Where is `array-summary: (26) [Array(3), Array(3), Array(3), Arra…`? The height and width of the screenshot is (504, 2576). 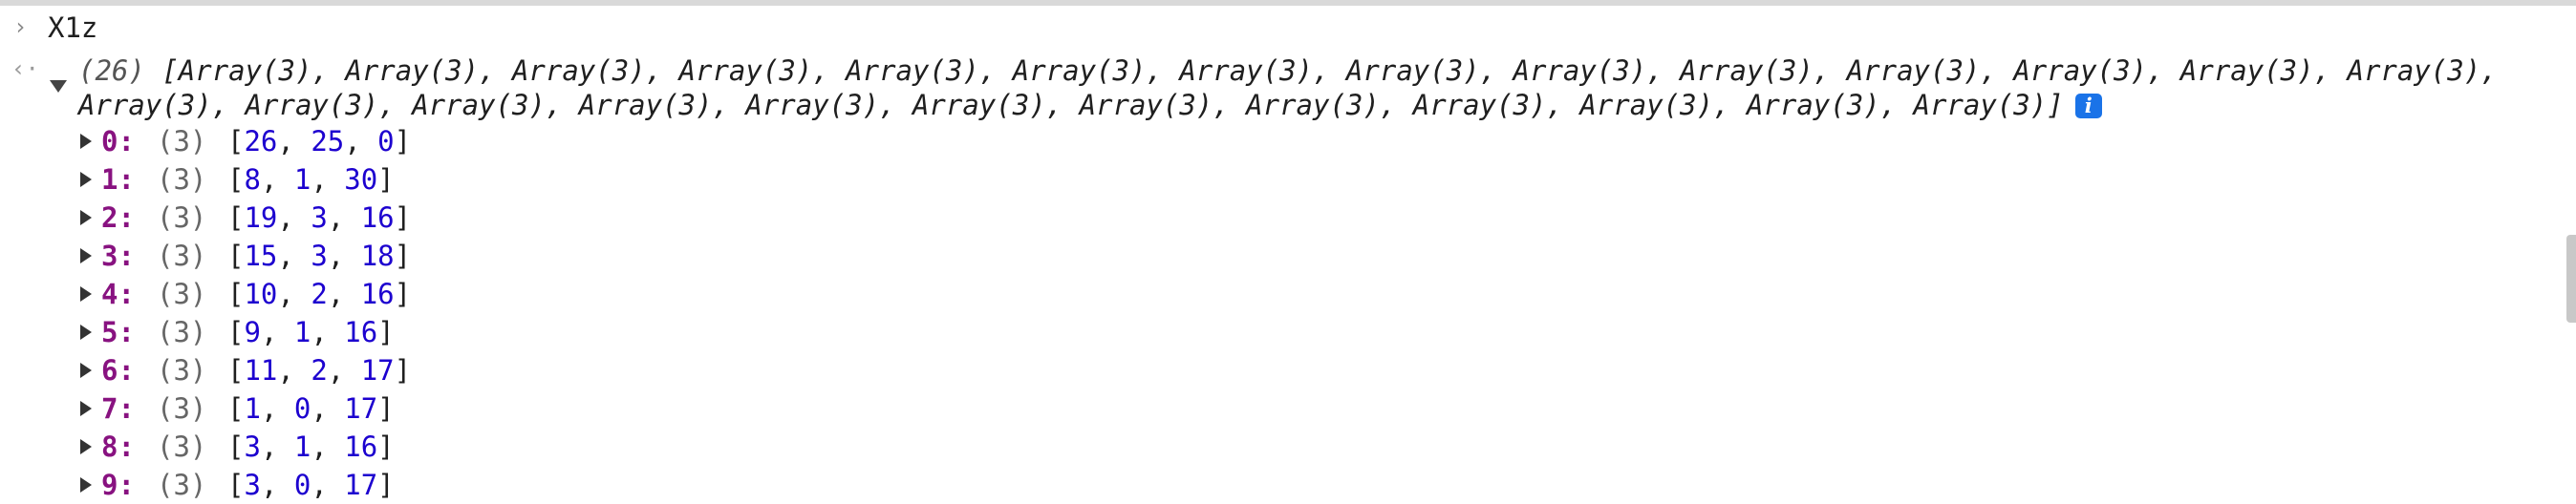 array-summary: (26) [Array(3), Array(3), Array(3), Arra… is located at coordinates (1301, 88).